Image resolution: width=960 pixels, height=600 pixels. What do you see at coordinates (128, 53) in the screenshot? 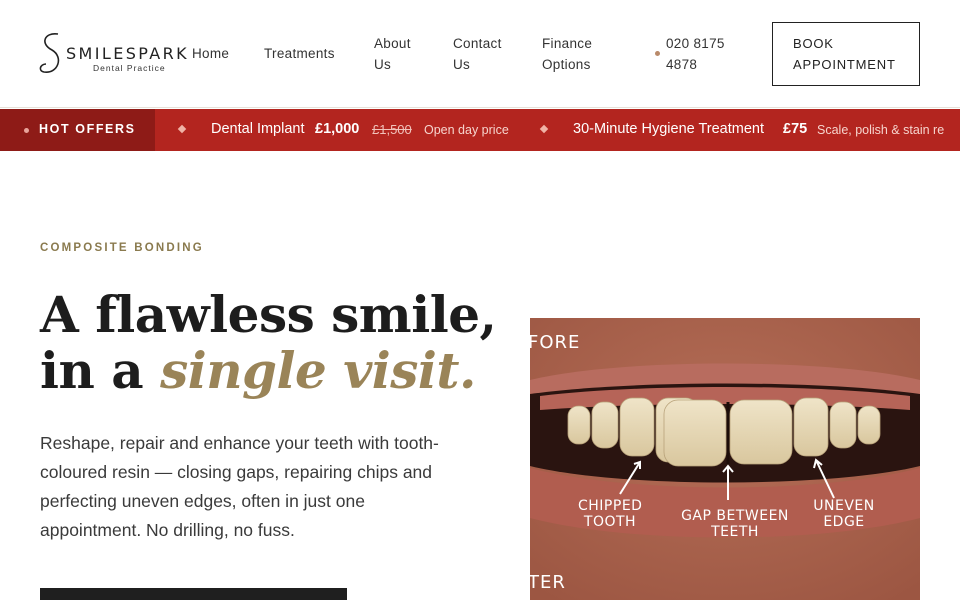
I see `logo-wordmark: SMILESPARK` at bounding box center [128, 53].